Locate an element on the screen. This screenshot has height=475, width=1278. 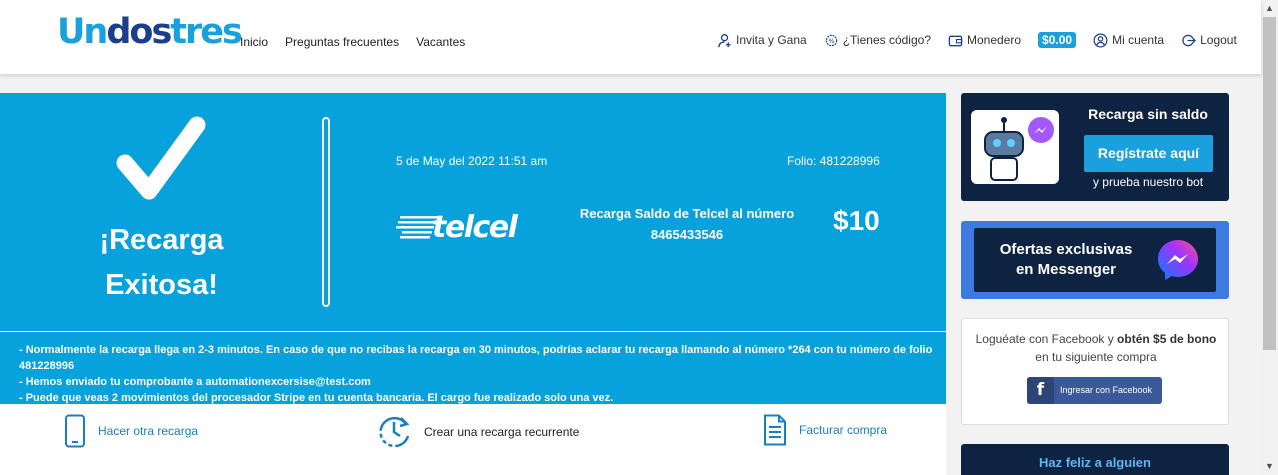
robot-icon is located at coordinates (1015, 147).